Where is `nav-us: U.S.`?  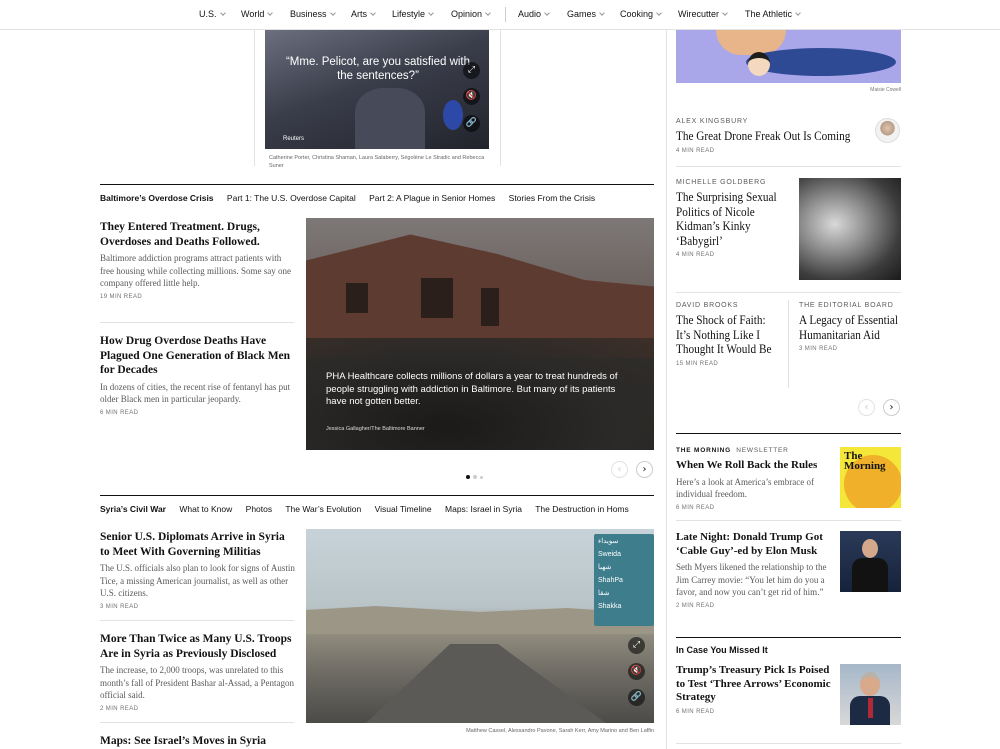
nav-us: U.S. is located at coordinates (212, 14).